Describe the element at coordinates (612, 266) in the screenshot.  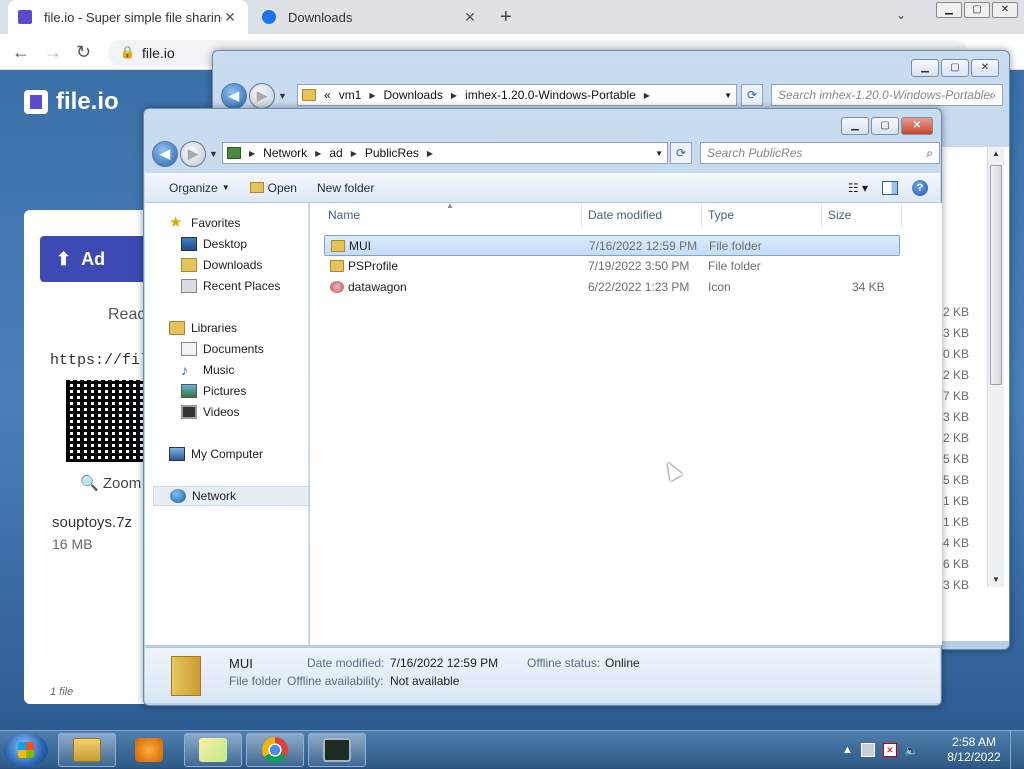
I see `file-row-psprofile: PSProfile 7/19/2022 3:50 PM File folder` at that location.